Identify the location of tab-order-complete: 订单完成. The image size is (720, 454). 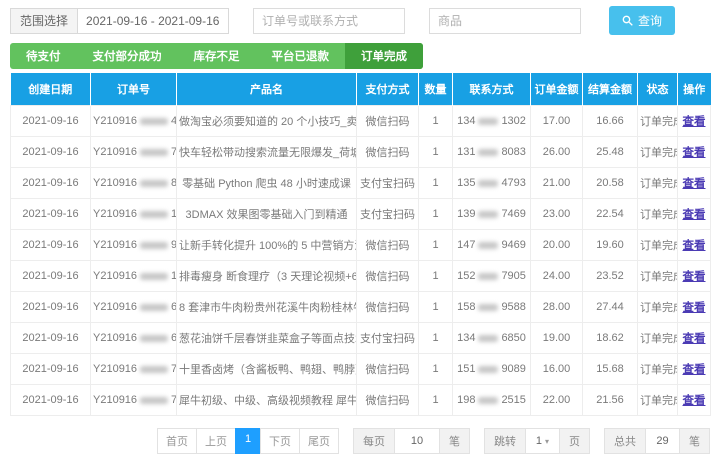
(384, 56).